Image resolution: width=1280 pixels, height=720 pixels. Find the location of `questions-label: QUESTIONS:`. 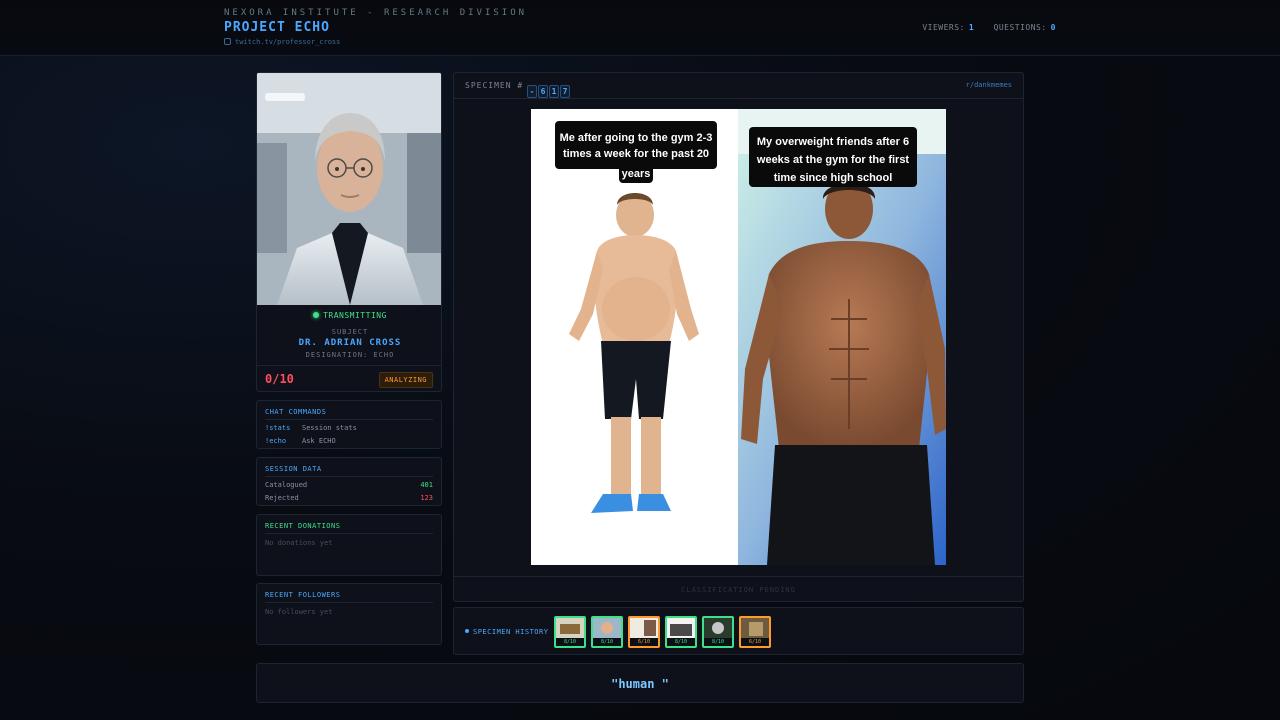

questions-label: QUESTIONS: is located at coordinates (1020, 27).